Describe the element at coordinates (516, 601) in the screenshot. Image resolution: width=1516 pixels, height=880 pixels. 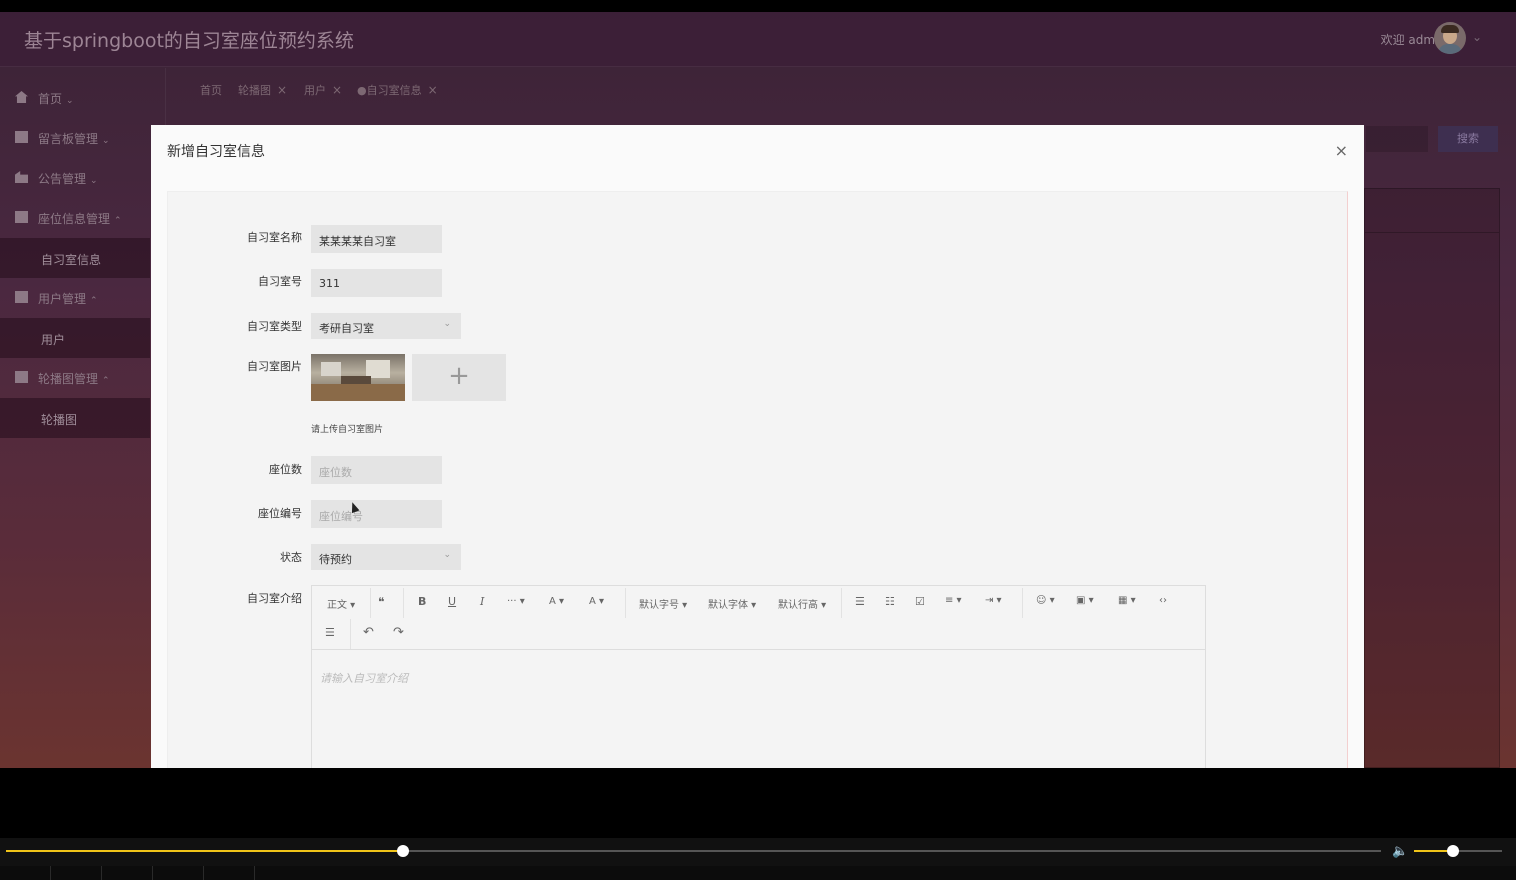
I see `more-styles-dropdown: ··· ▾` at that location.